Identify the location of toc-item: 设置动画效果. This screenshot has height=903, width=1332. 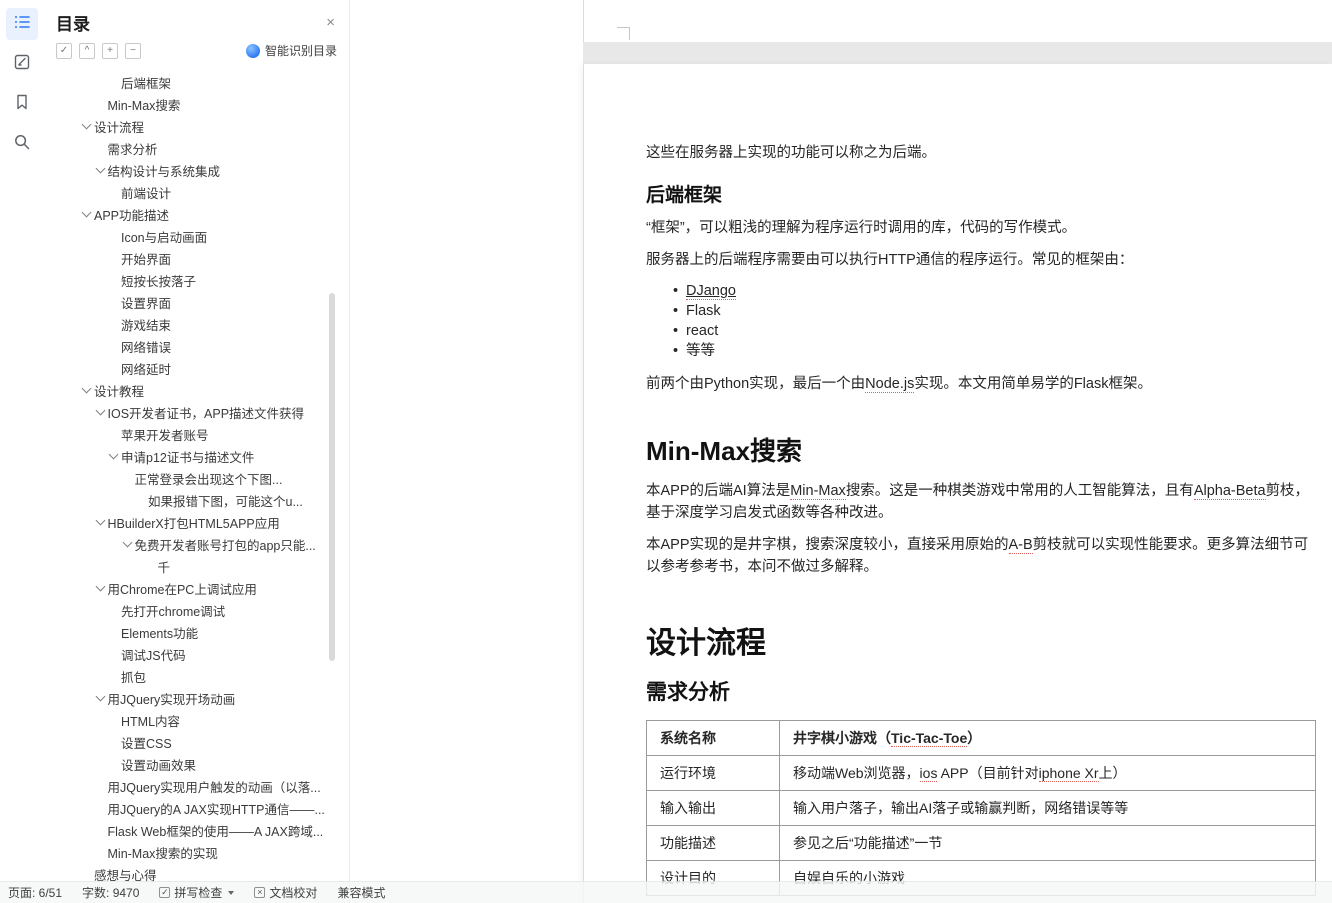
(196, 764).